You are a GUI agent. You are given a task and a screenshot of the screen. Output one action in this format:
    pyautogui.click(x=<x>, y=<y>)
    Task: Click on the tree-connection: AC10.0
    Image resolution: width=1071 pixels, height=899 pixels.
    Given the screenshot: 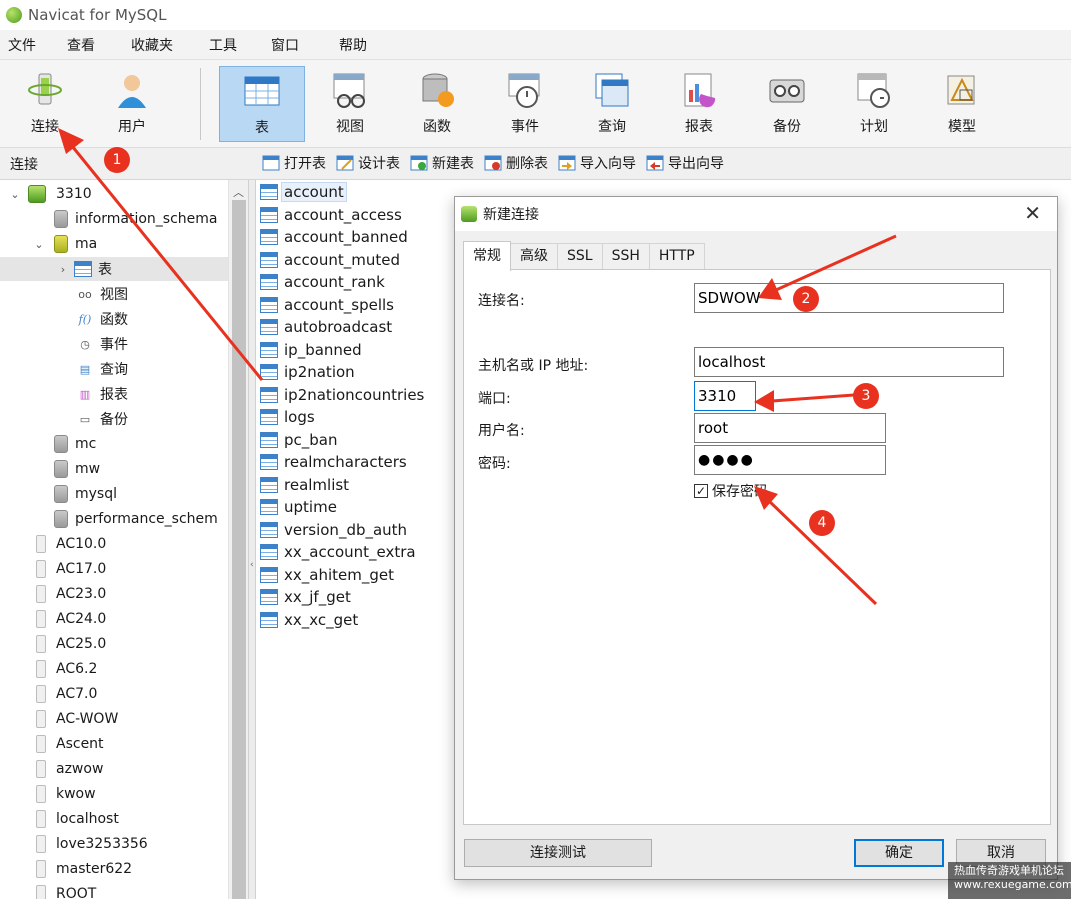 What is the action you would take?
    pyautogui.click(x=71, y=544)
    